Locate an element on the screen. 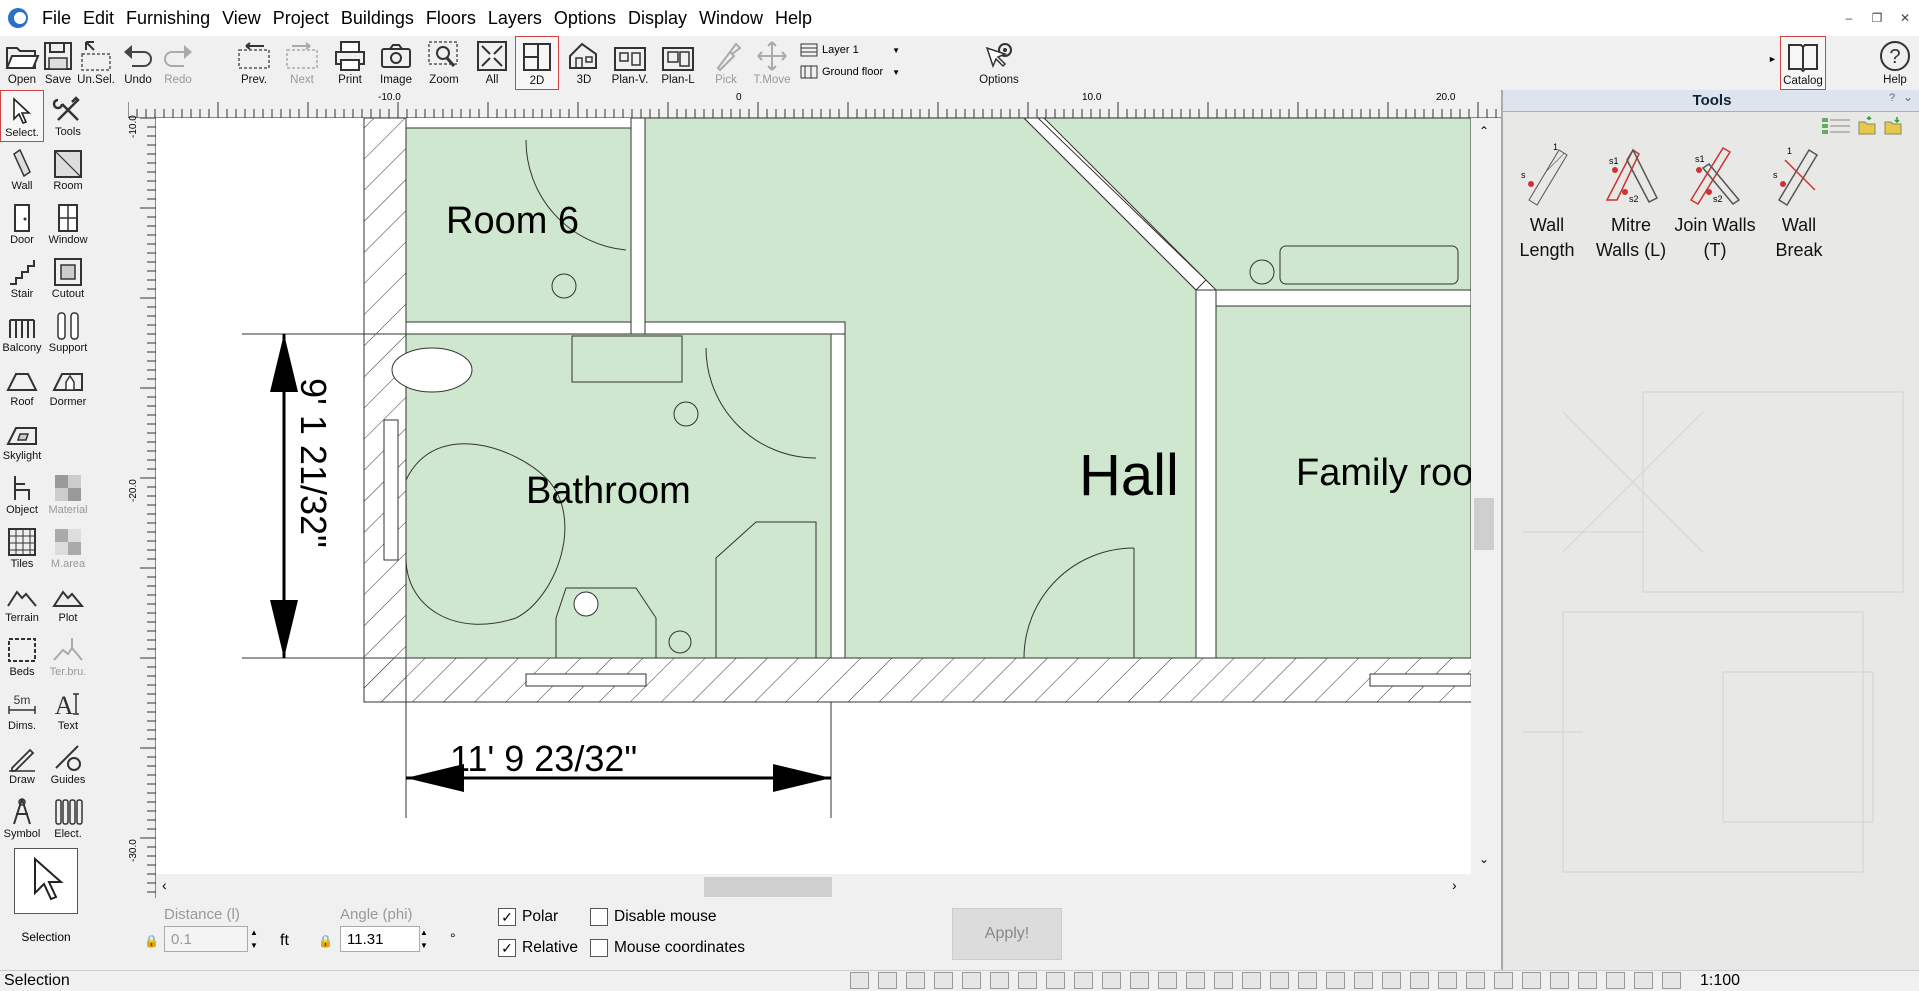  apply-button: Apply! is located at coordinates (1007, 934).